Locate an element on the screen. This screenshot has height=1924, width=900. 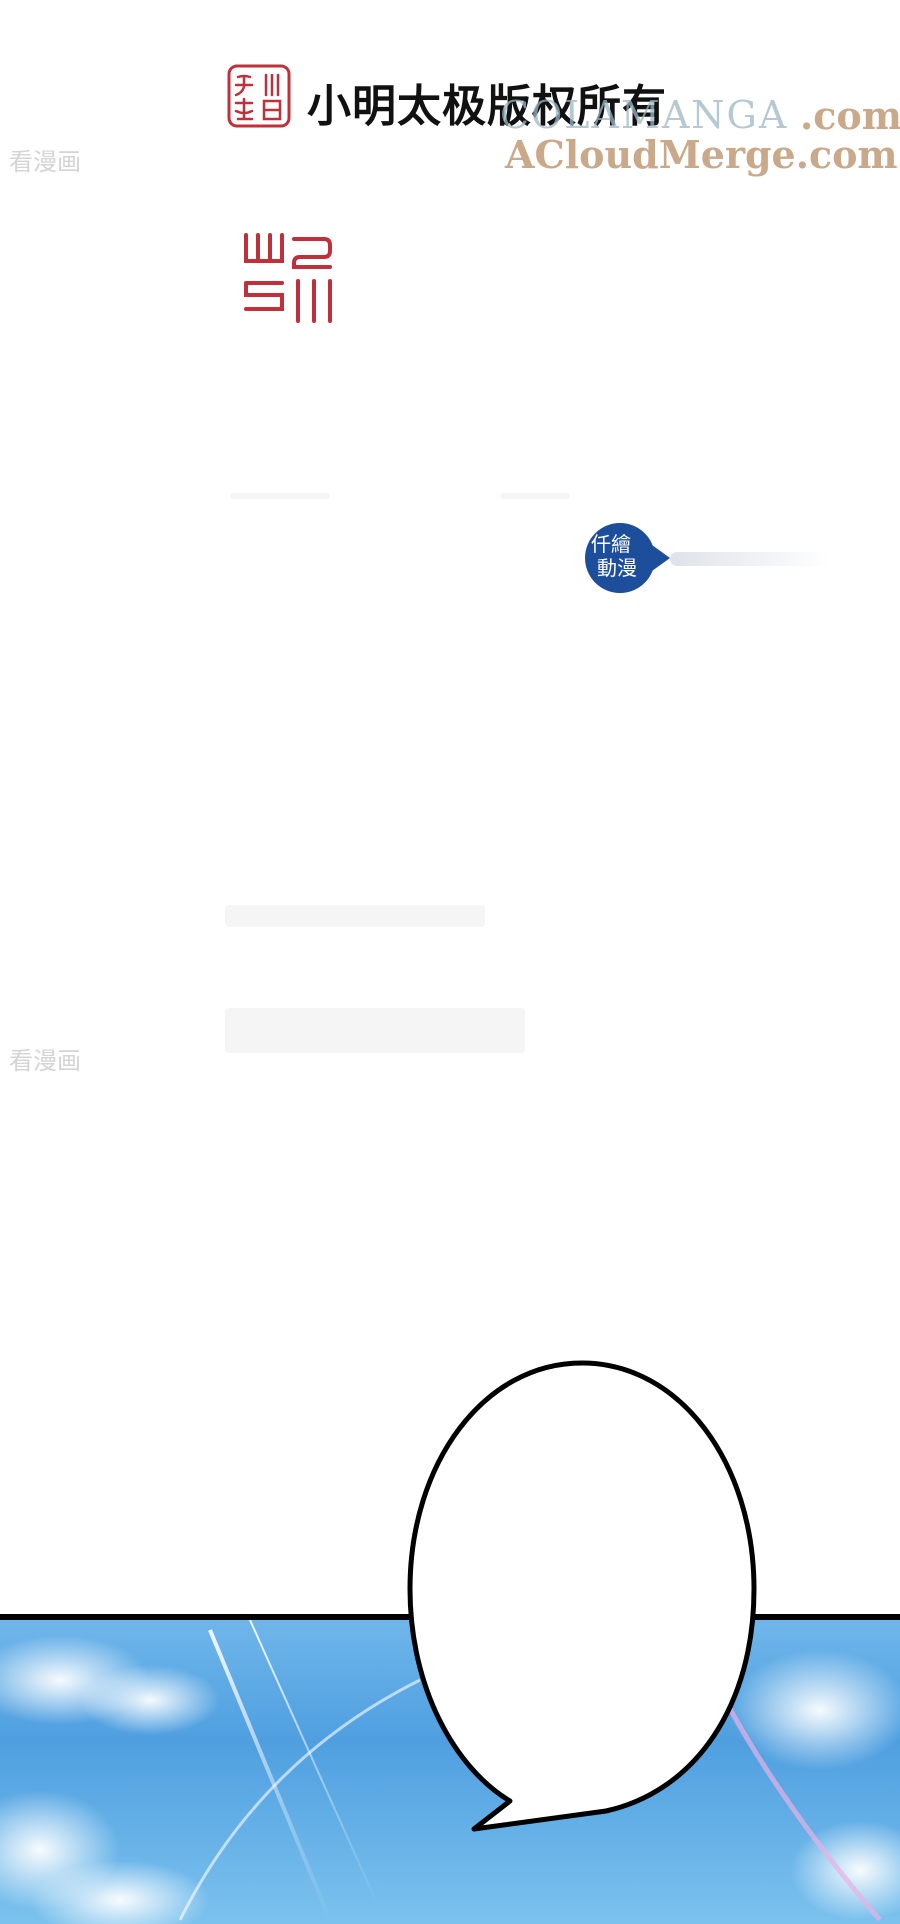
publisher-badge-line-1: 仟繪 is located at coordinates (611, 544).